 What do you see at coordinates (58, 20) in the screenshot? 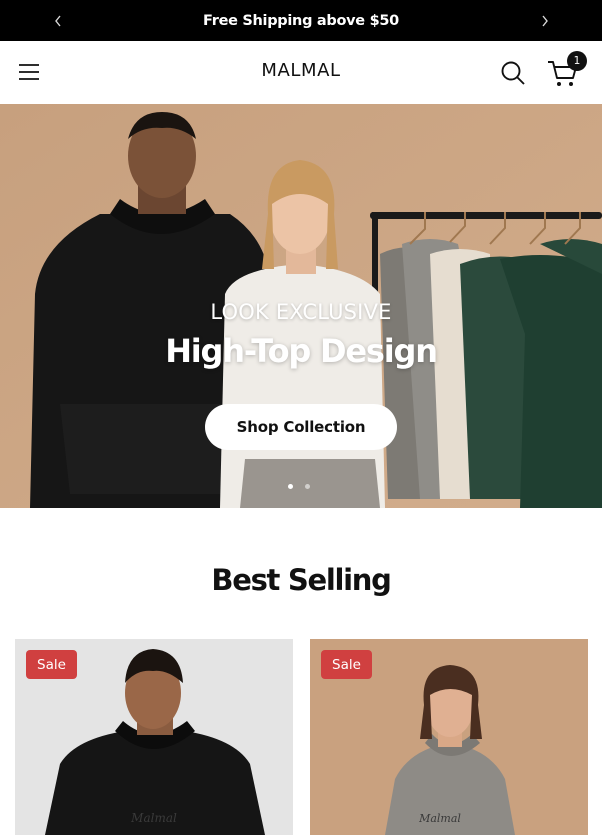
I see `chevron-left-icon` at bounding box center [58, 20].